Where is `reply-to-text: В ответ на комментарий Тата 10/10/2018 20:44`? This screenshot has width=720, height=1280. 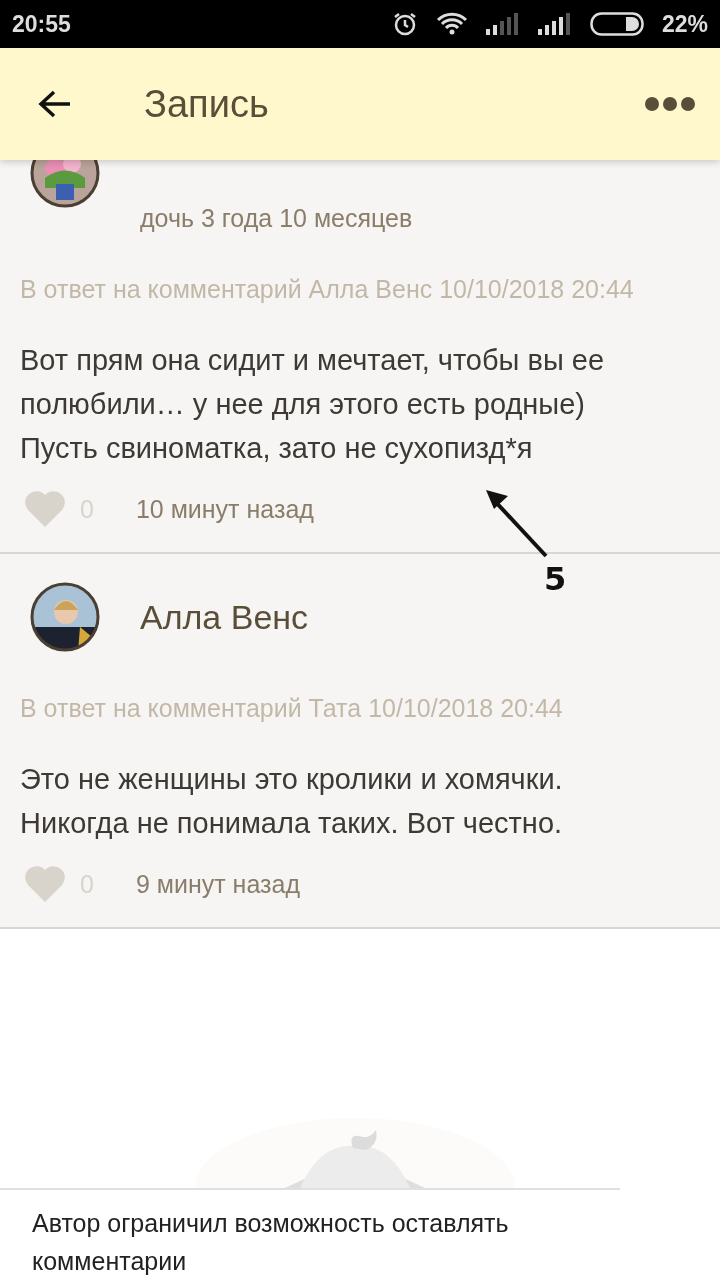 reply-to-text: В ответ на комментарий Тата 10/10/2018 20:44 is located at coordinates (292, 708).